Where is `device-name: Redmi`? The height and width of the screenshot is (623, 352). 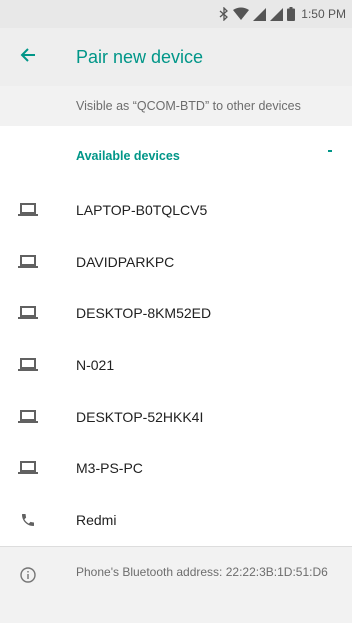
device-name: Redmi is located at coordinates (96, 519).